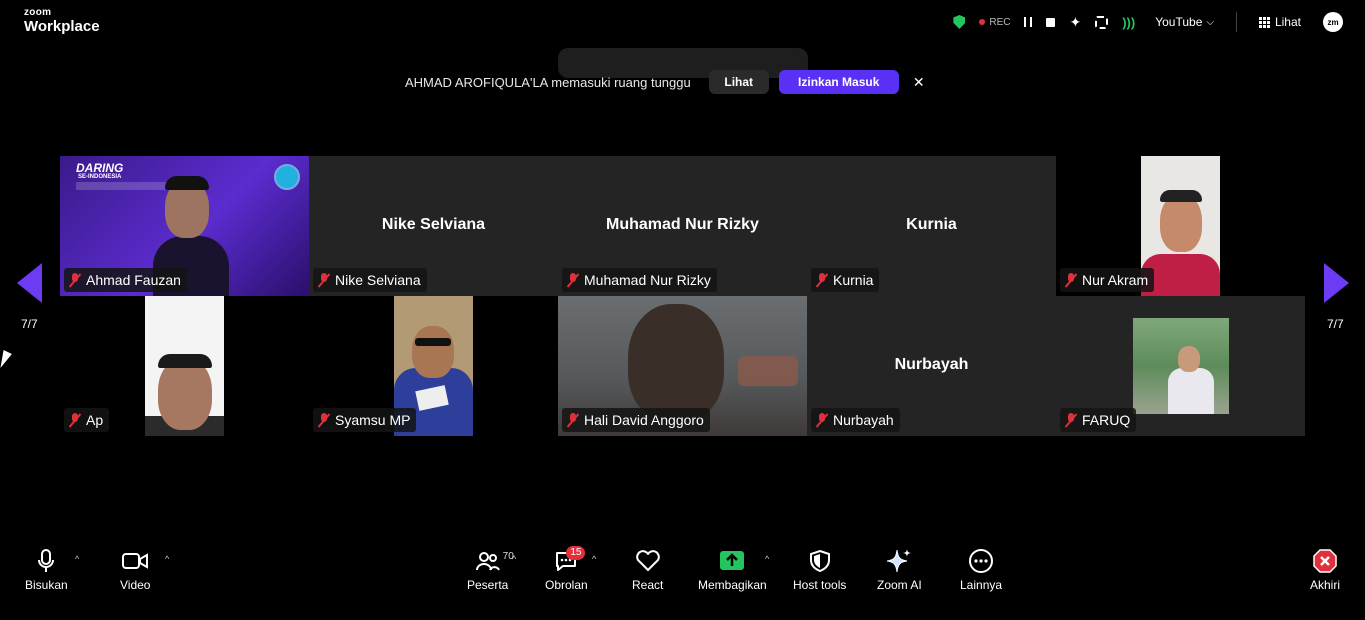 This screenshot has height=620, width=1365. Describe the element at coordinates (1335, 324) in the screenshot. I see `page-indicator-right: 7/7` at that location.